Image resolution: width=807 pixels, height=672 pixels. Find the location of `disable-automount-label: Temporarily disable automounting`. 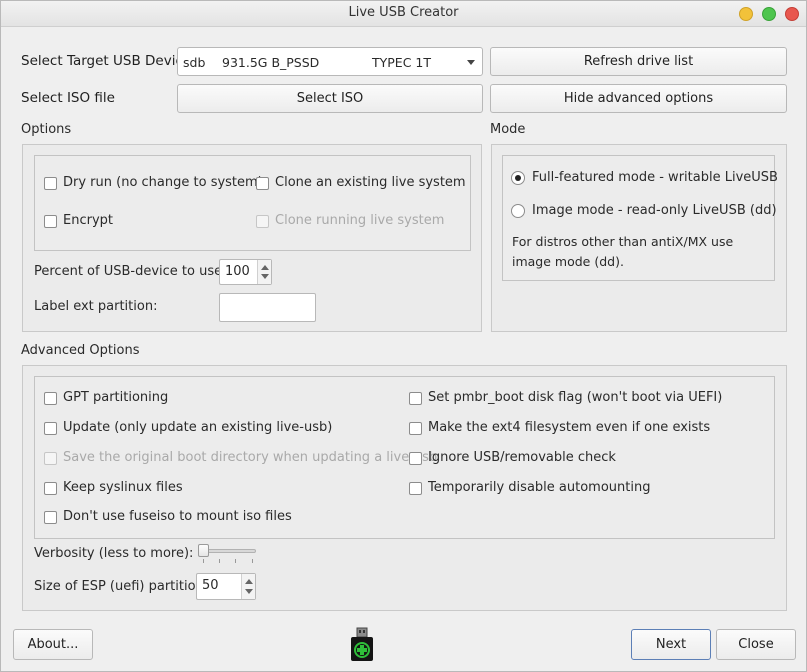

disable-automount-label: Temporarily disable automounting is located at coordinates (539, 487).